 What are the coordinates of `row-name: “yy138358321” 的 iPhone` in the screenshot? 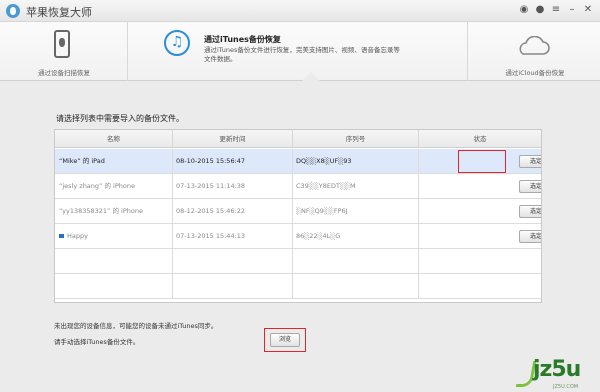 It's located at (114, 211).